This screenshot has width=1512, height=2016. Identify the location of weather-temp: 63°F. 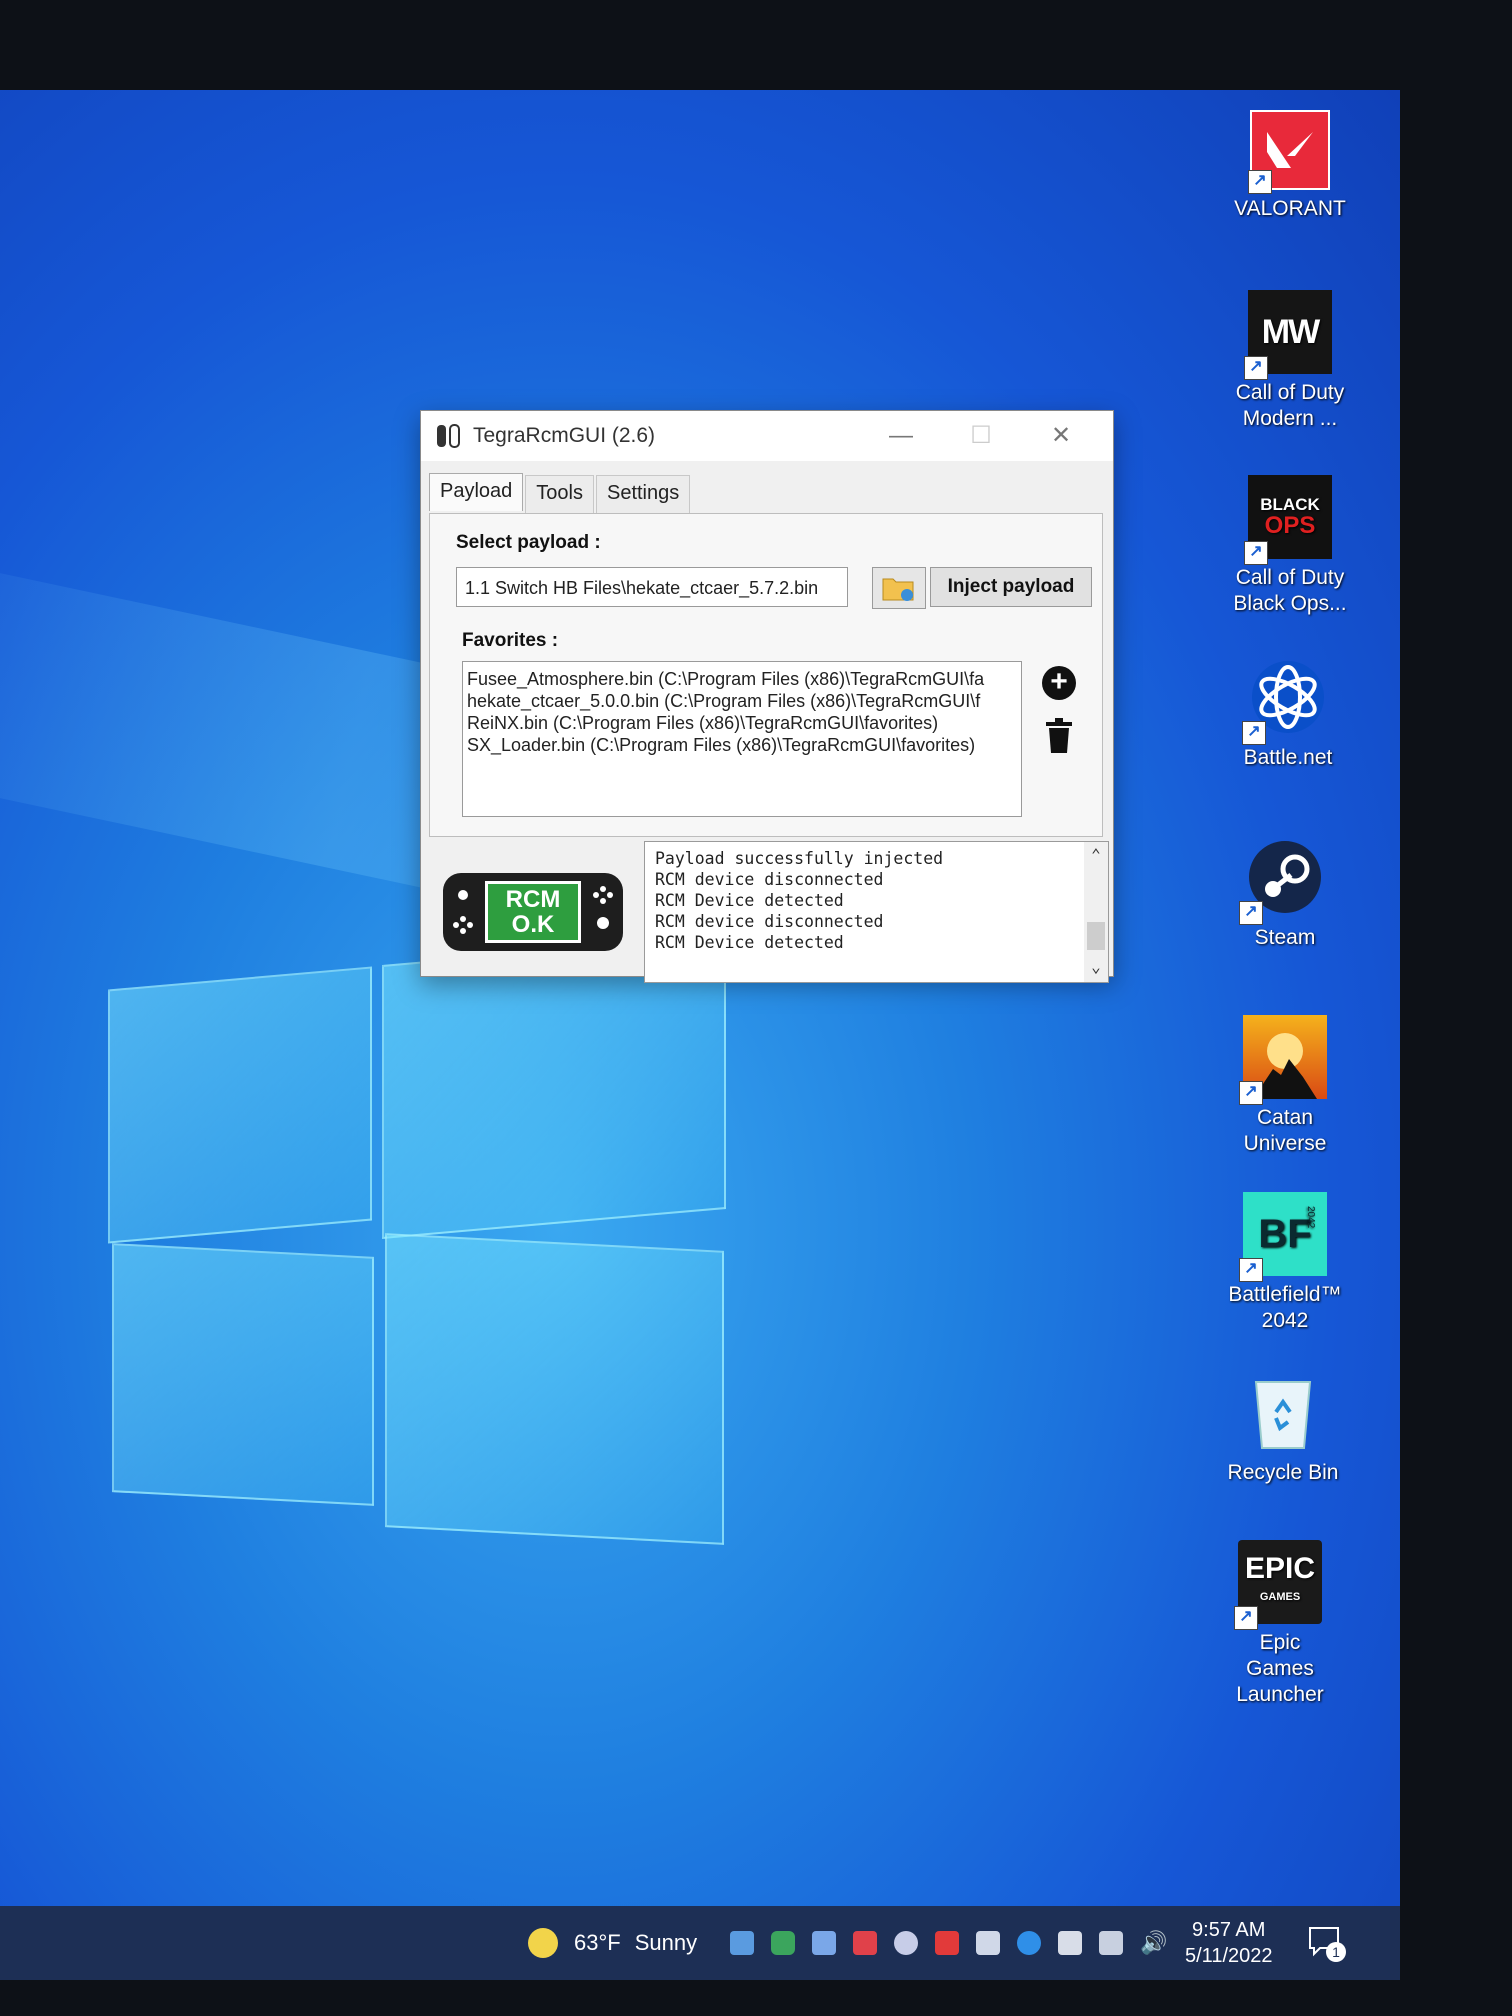
(597, 1942).